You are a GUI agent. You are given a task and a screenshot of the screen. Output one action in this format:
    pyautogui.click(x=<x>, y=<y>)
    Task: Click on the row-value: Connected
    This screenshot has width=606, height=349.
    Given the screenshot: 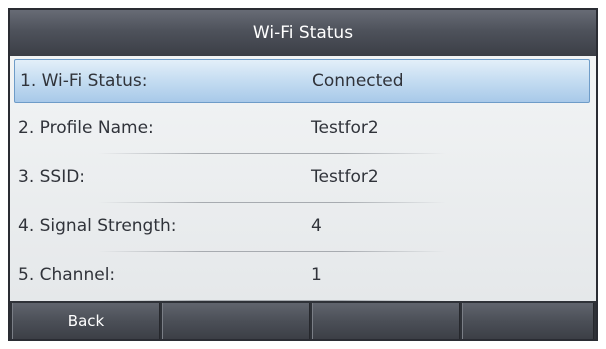 What is the action you would take?
    pyautogui.click(x=358, y=81)
    